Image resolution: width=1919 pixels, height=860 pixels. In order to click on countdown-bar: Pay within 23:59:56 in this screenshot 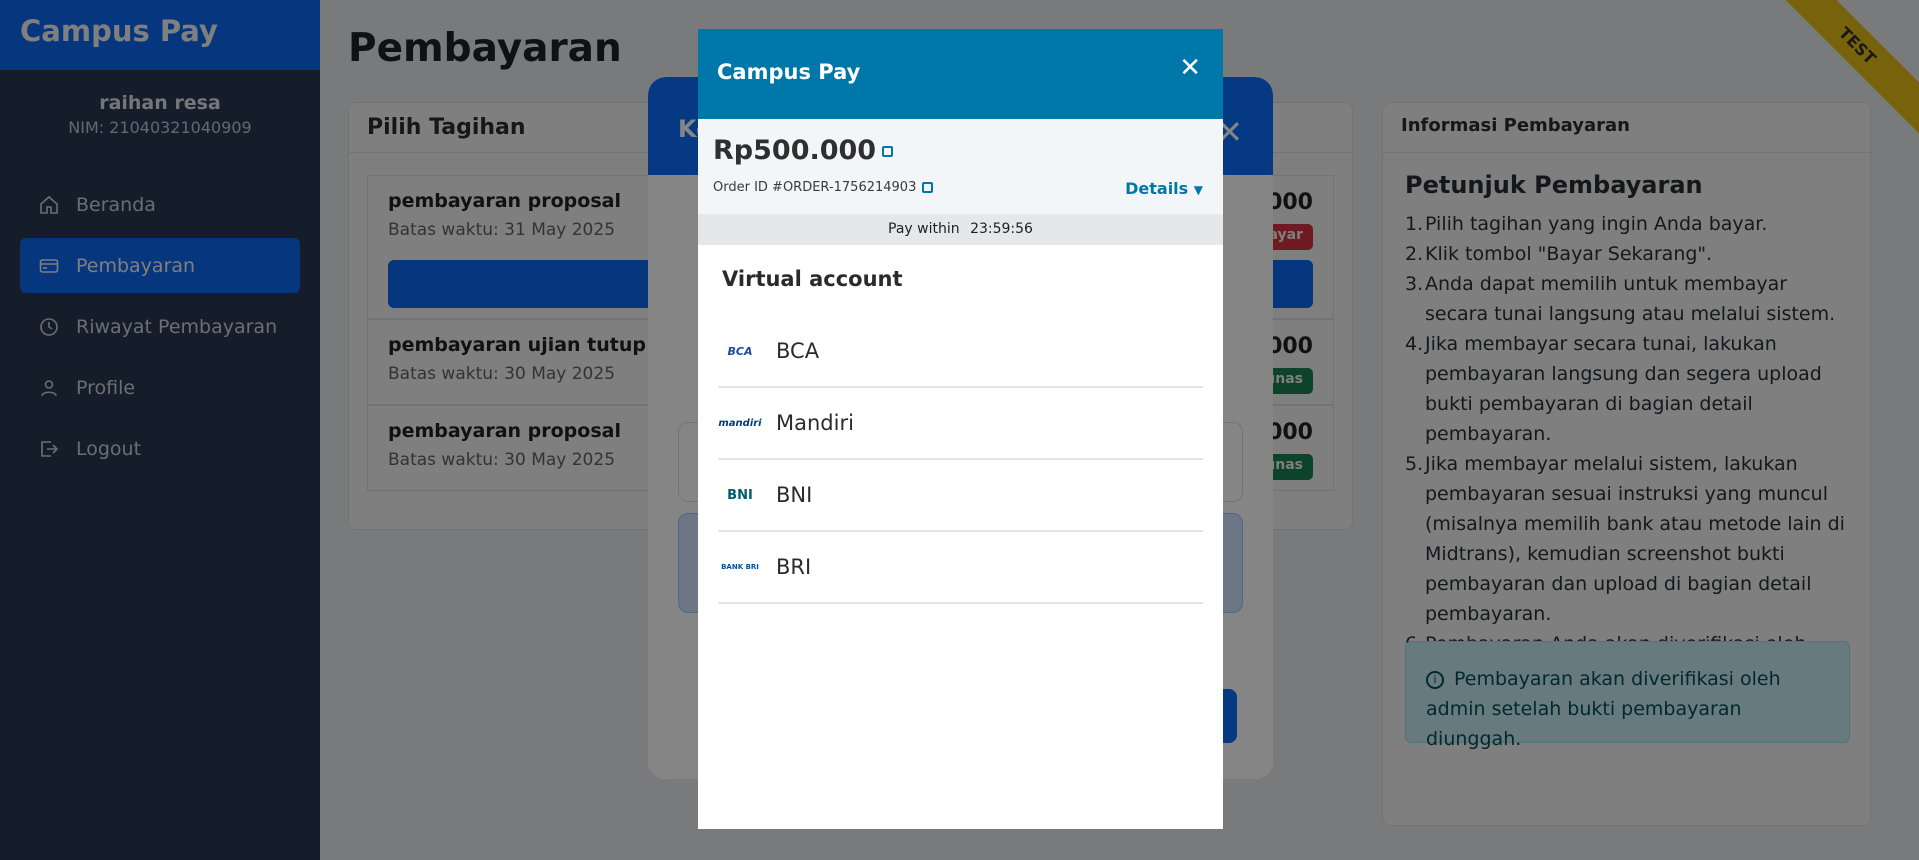, I will do `click(960, 229)`.